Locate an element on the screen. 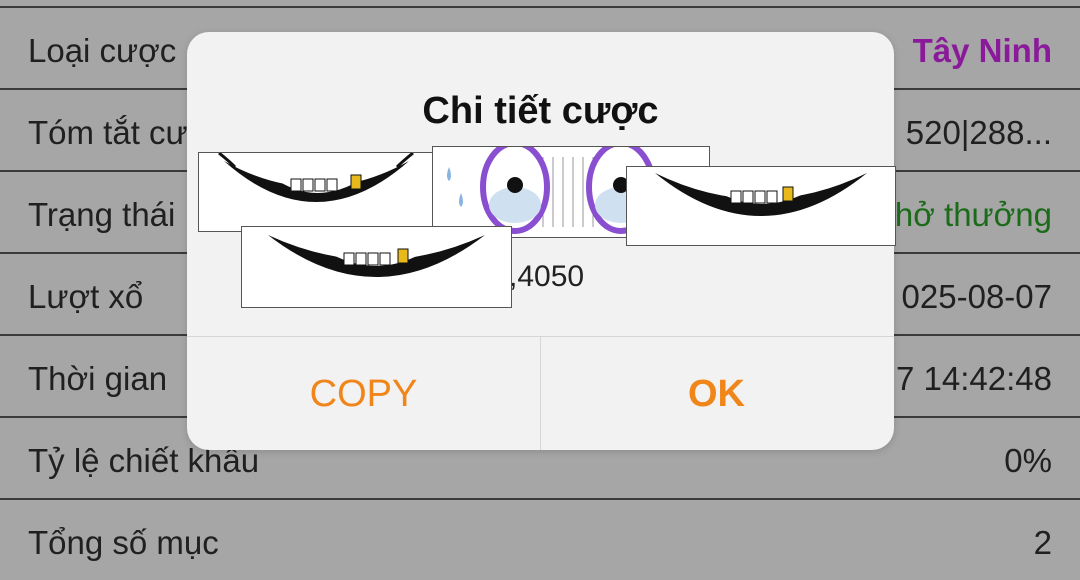  row-value: 7 14:42:48 is located at coordinates (974, 378).